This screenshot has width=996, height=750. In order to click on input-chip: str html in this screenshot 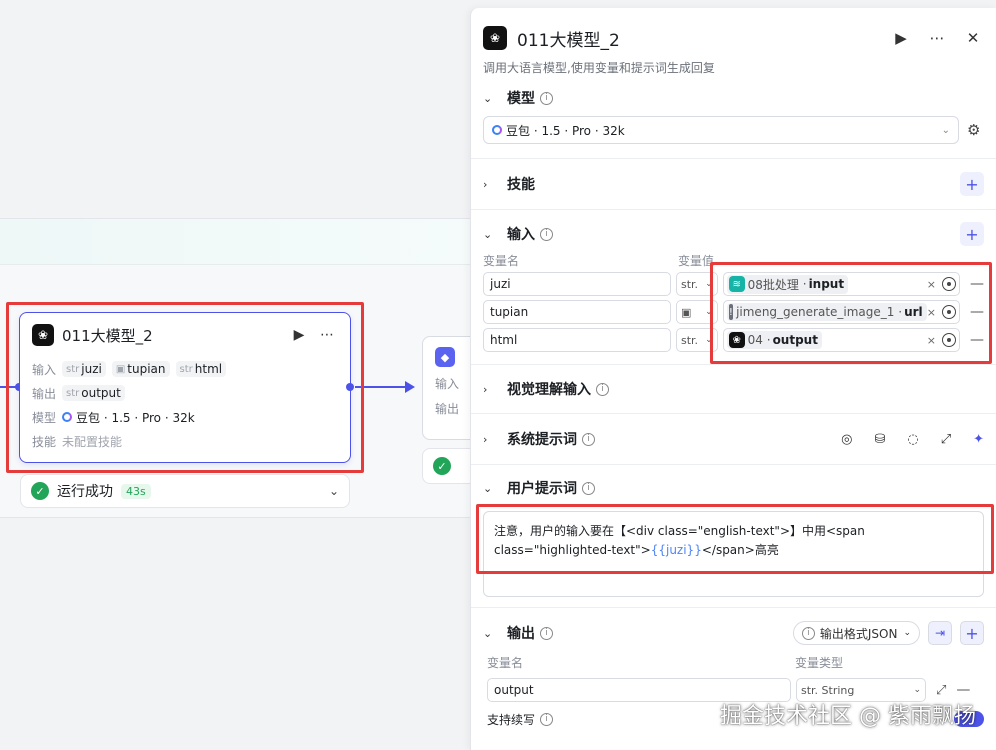, I will do `click(201, 369)`.